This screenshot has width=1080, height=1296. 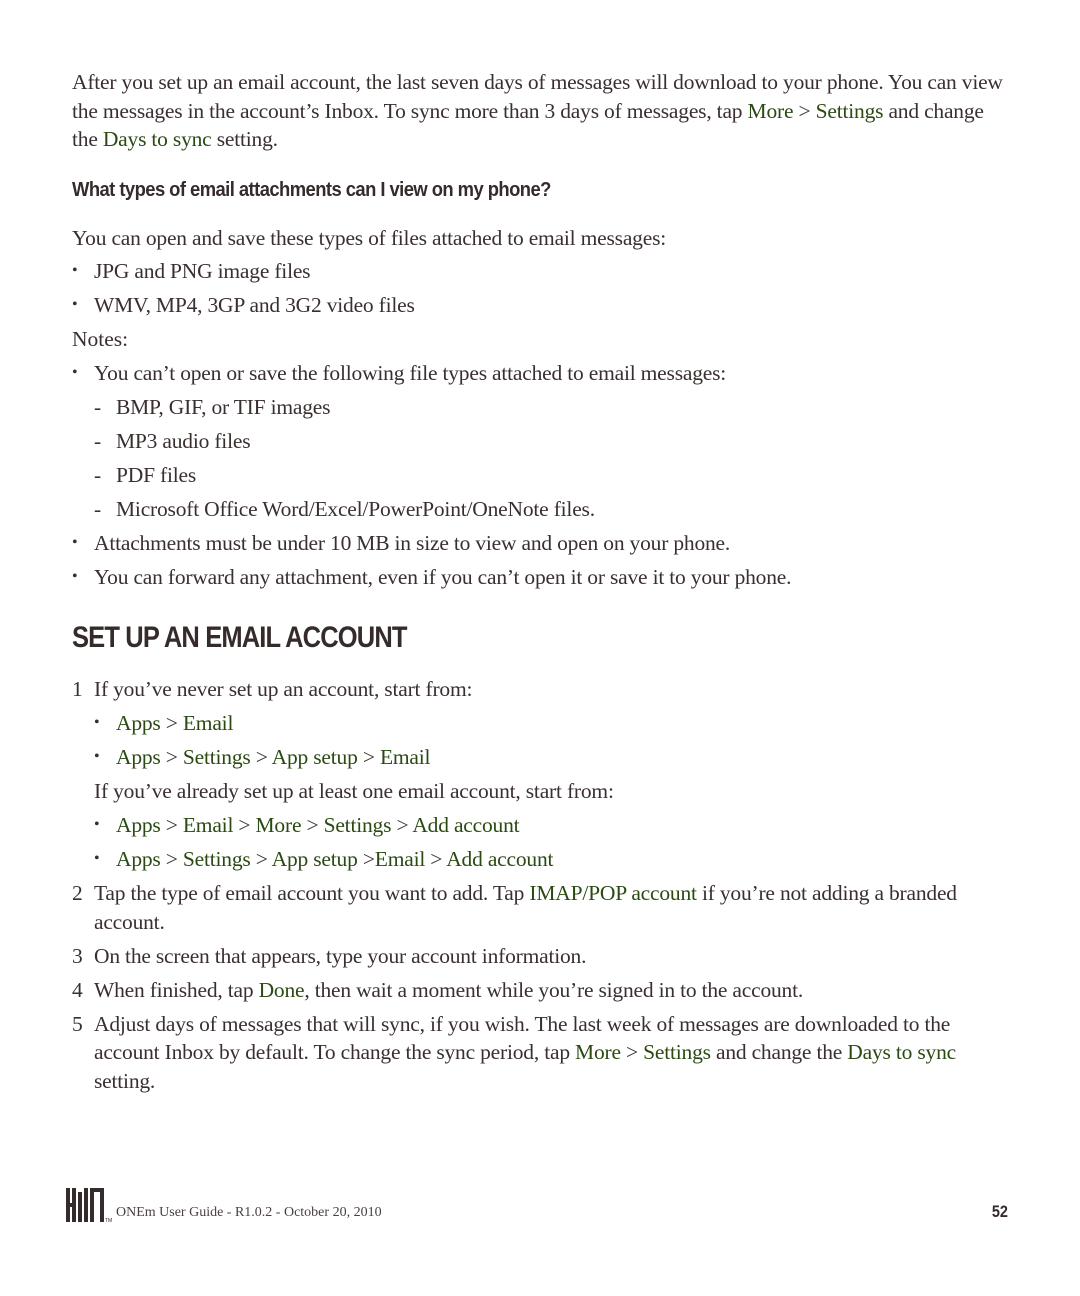 What do you see at coordinates (89, 1206) in the screenshot?
I see `kin-logo-icon: TM` at bounding box center [89, 1206].